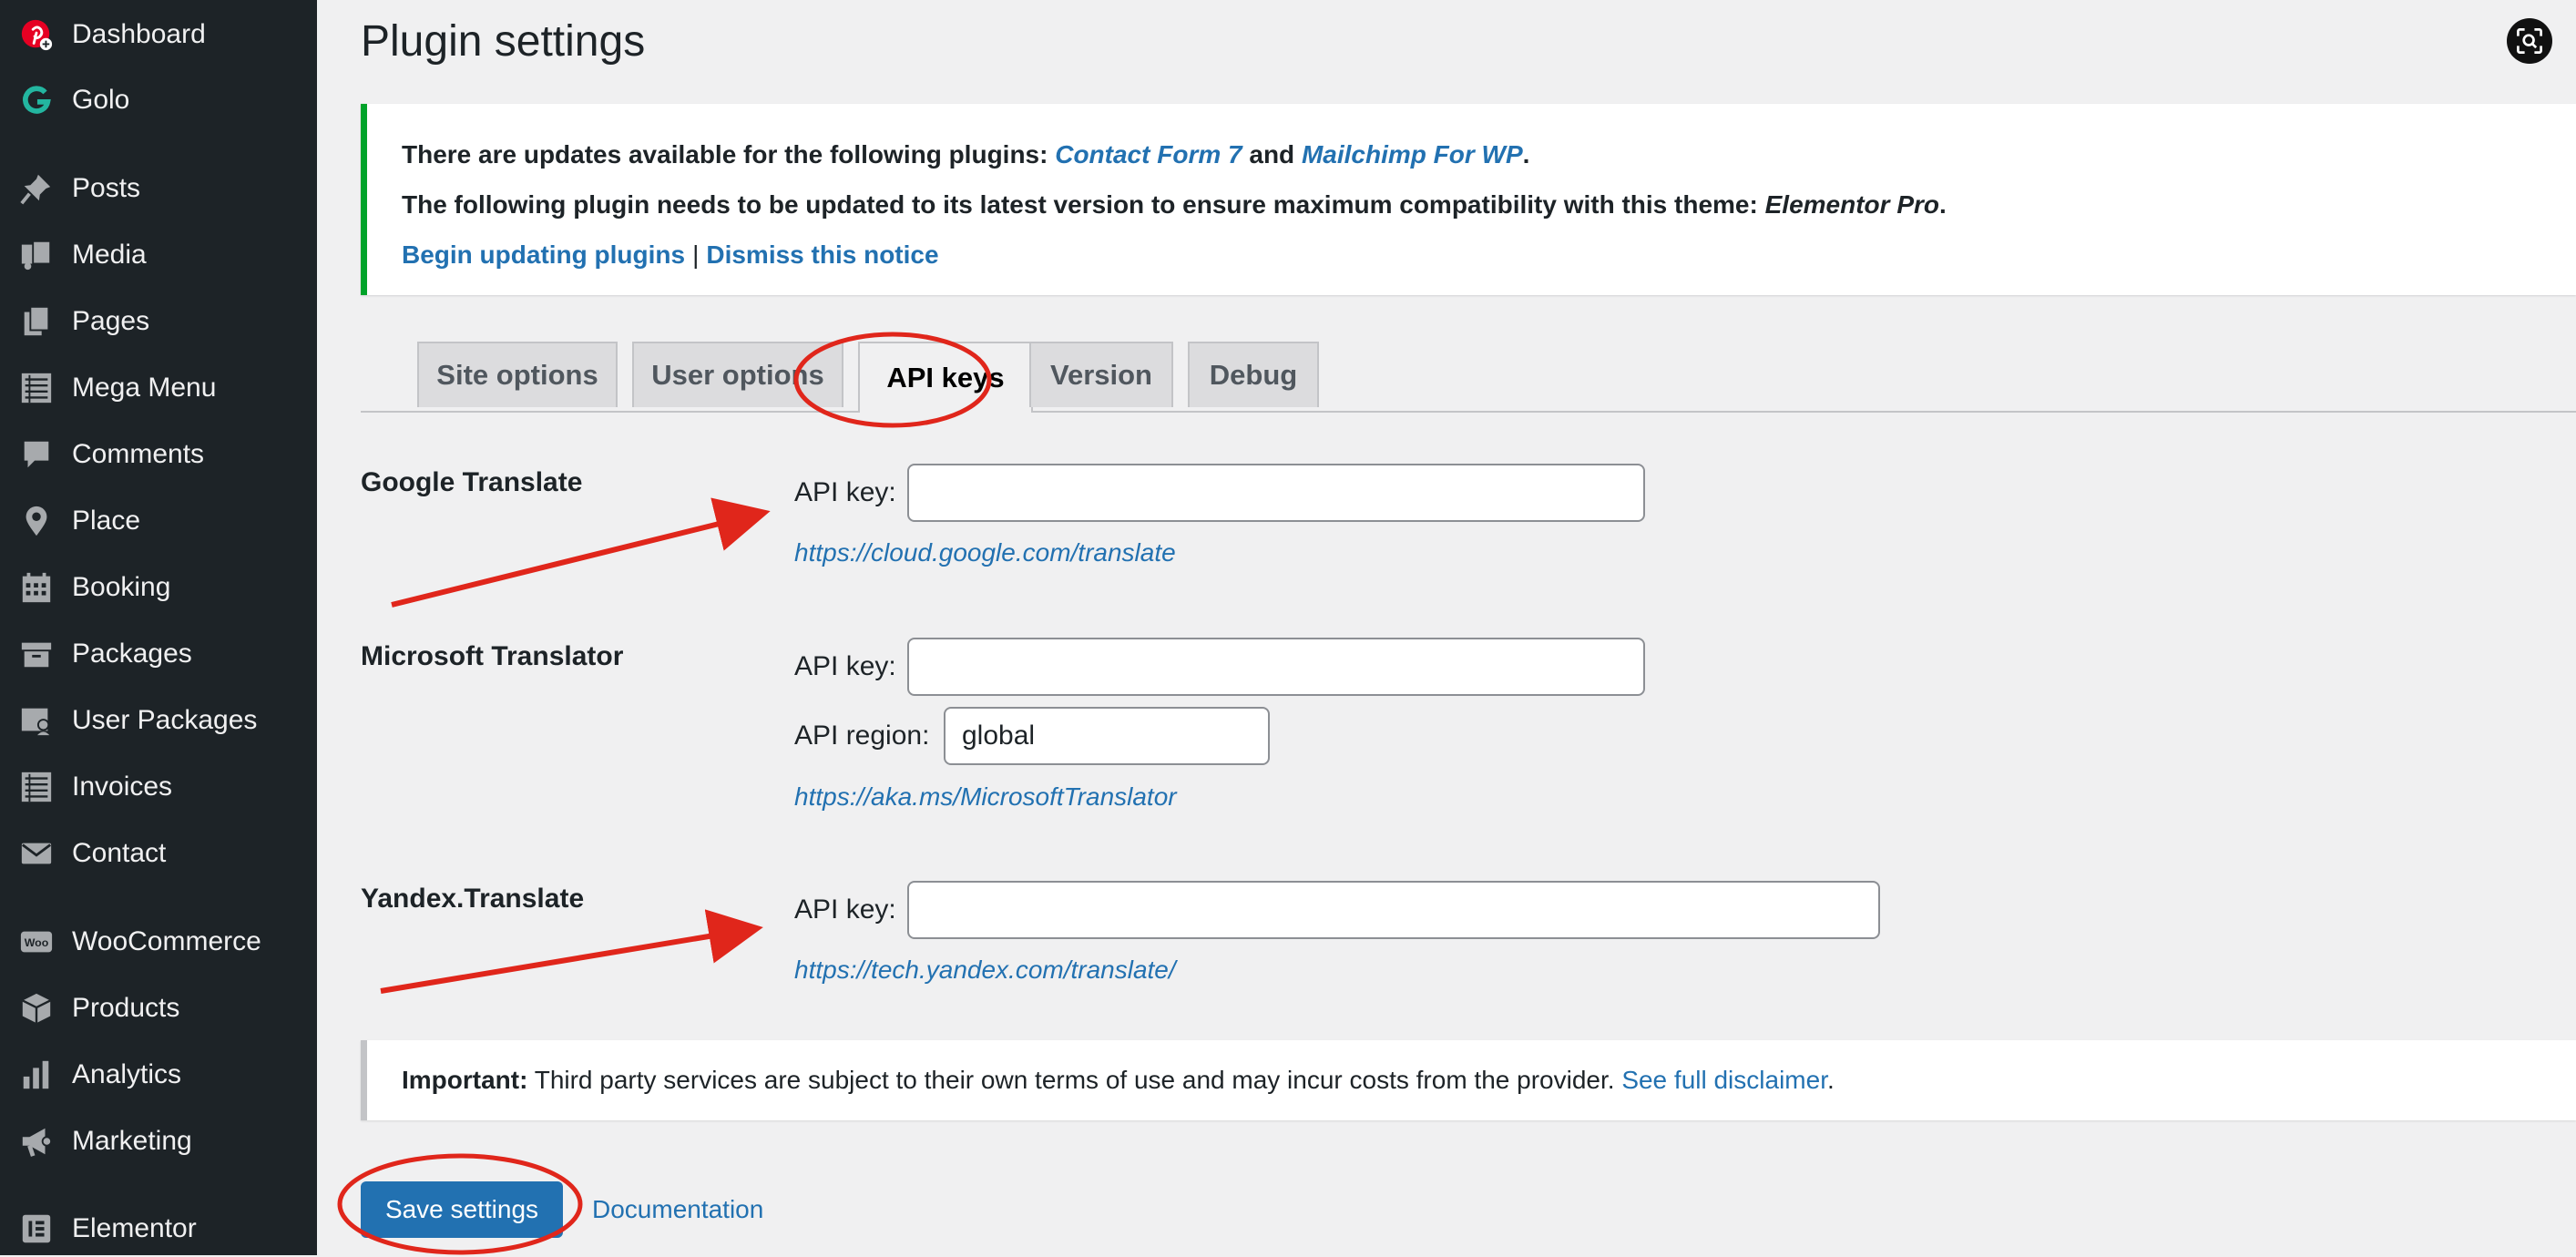 The image size is (2576, 1257). What do you see at coordinates (37, 853) in the screenshot?
I see `email-icon` at bounding box center [37, 853].